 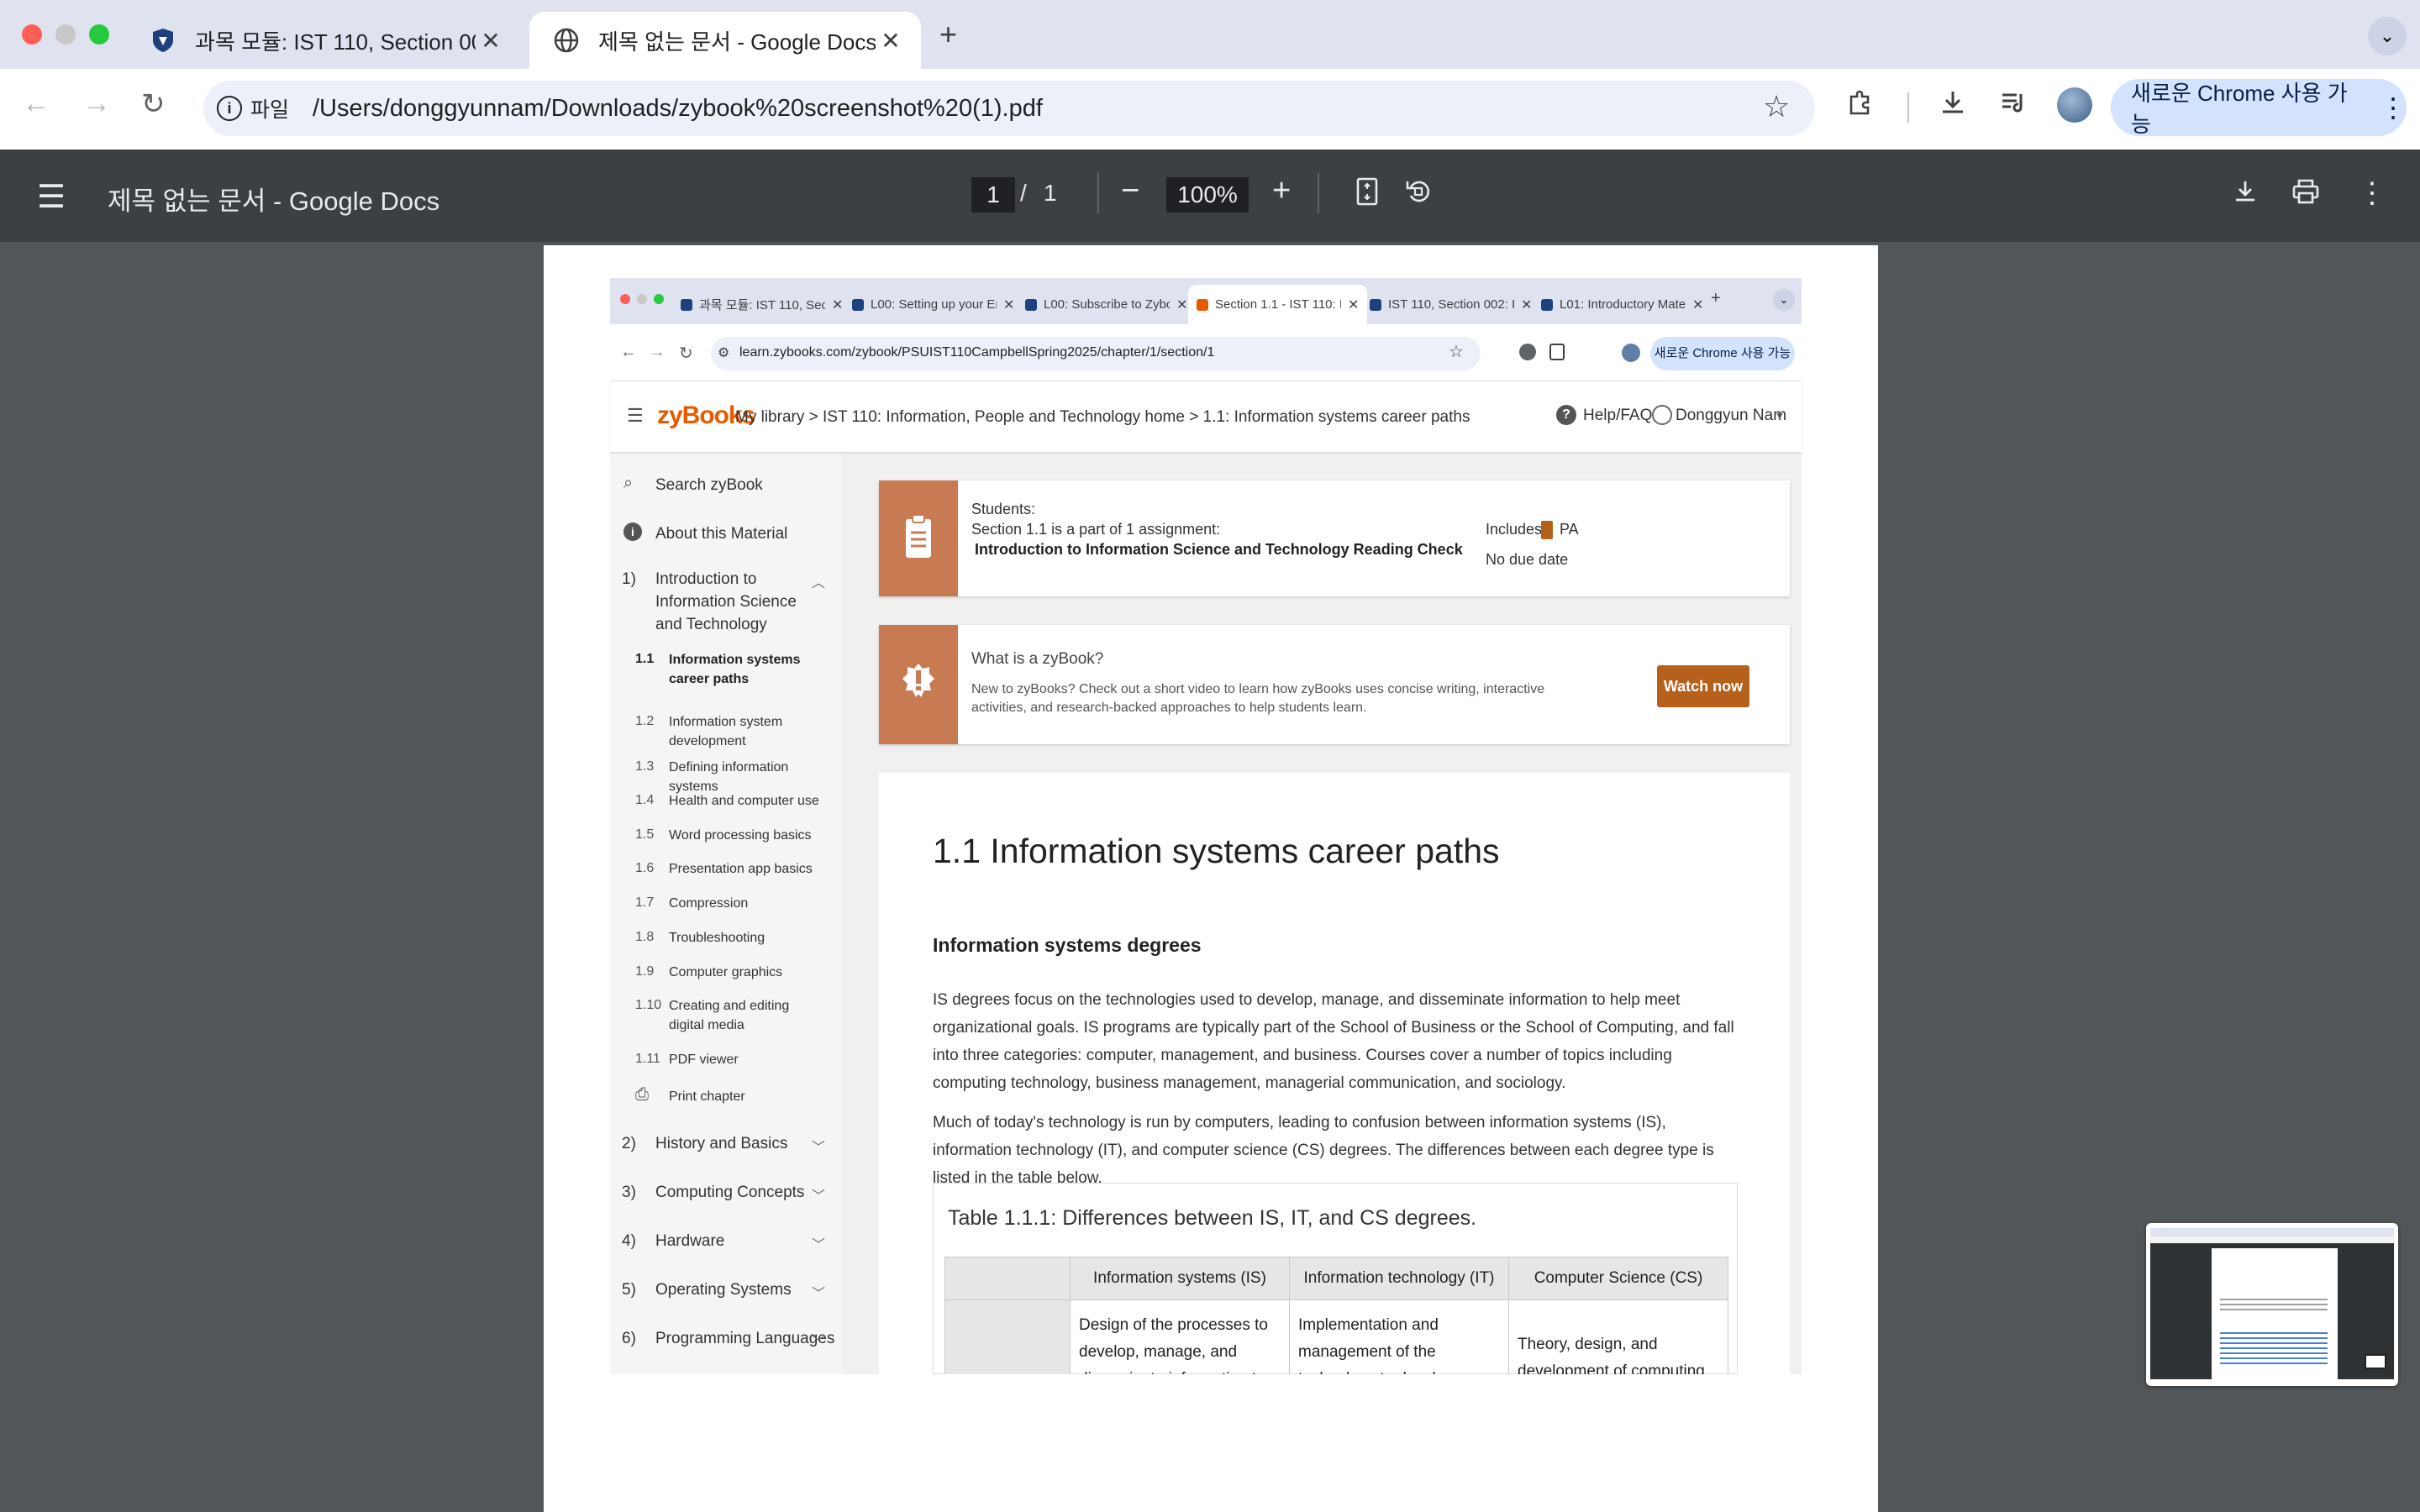 I want to click on pa-badge-icon, so click(x=1547, y=530).